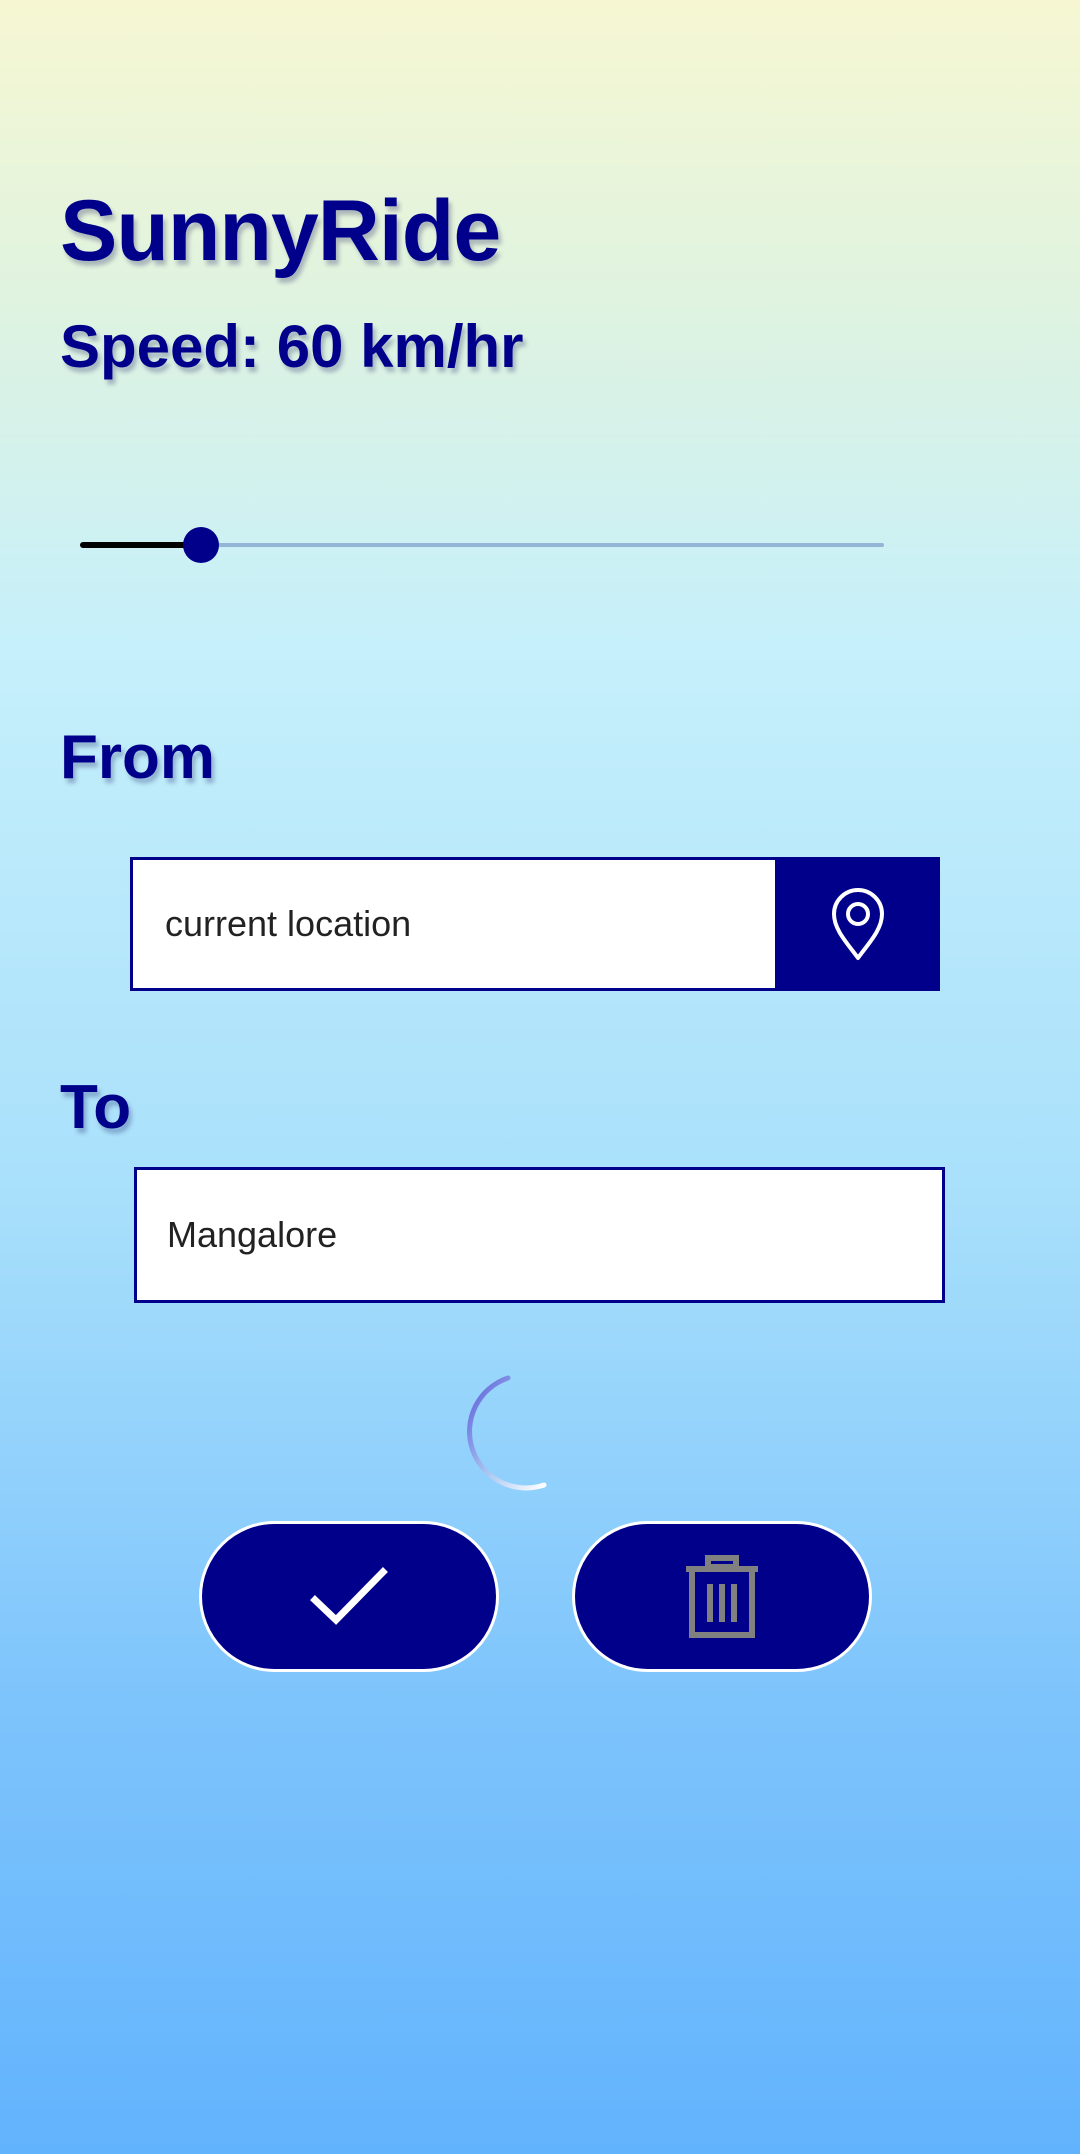 The image size is (1080, 2154). What do you see at coordinates (482, 545) in the screenshot?
I see `speed-slider` at bounding box center [482, 545].